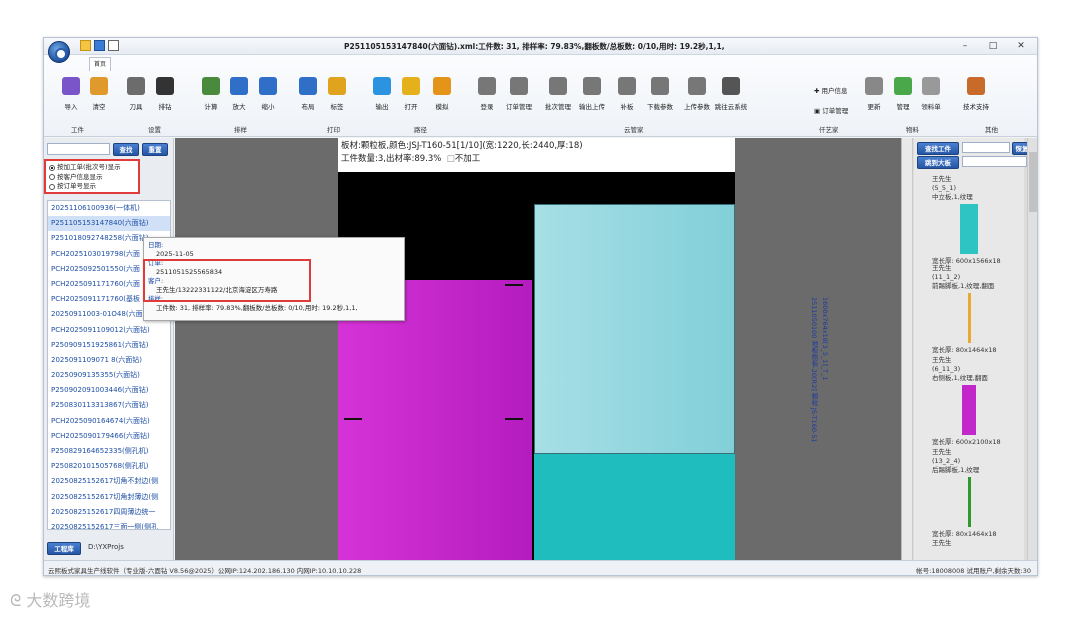 This screenshot has width=1080, height=617. I want to click on list-item: P250909151925861(六面钻), so click(109, 345).